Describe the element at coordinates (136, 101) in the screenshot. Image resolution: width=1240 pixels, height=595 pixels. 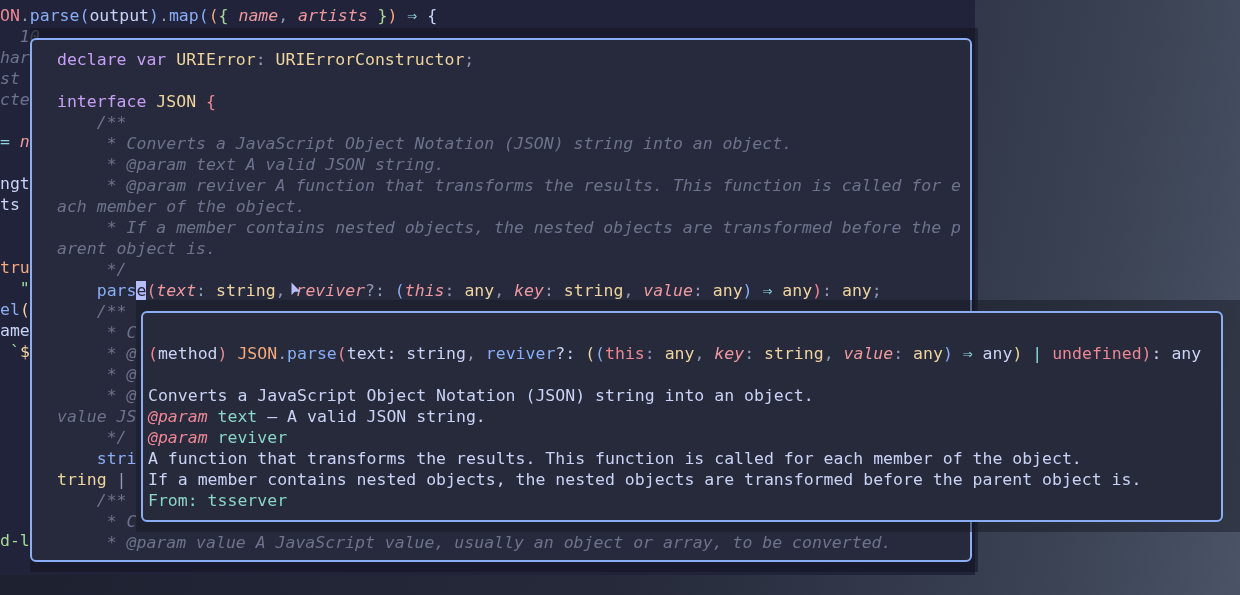
I see `code-line: interface JSON {` at that location.